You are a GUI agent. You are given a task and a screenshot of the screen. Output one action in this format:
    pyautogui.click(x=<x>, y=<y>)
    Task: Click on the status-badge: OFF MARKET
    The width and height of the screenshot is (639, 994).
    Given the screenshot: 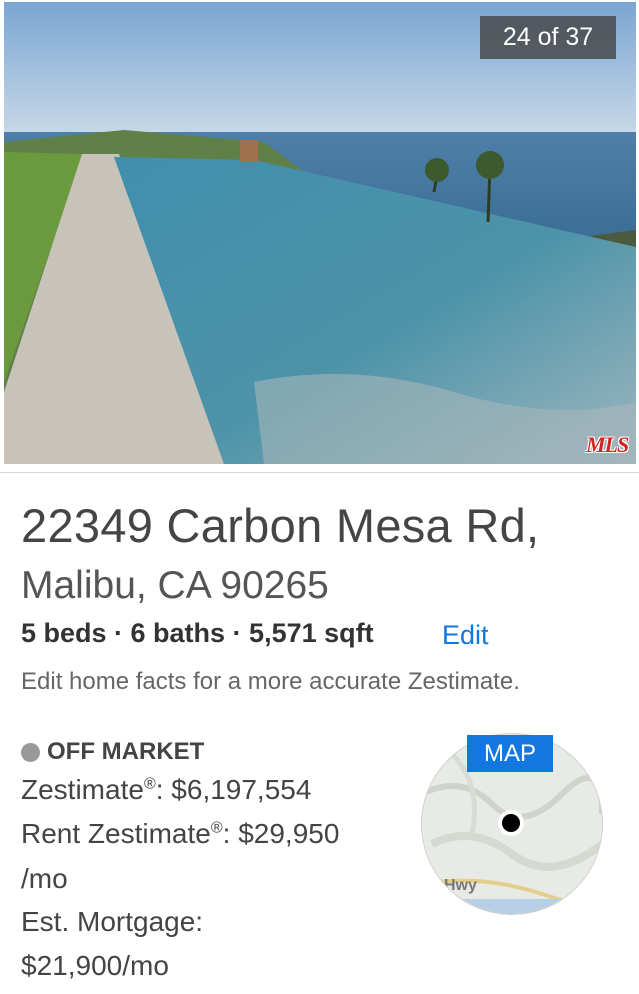 What is the action you would take?
    pyautogui.click(x=112, y=752)
    